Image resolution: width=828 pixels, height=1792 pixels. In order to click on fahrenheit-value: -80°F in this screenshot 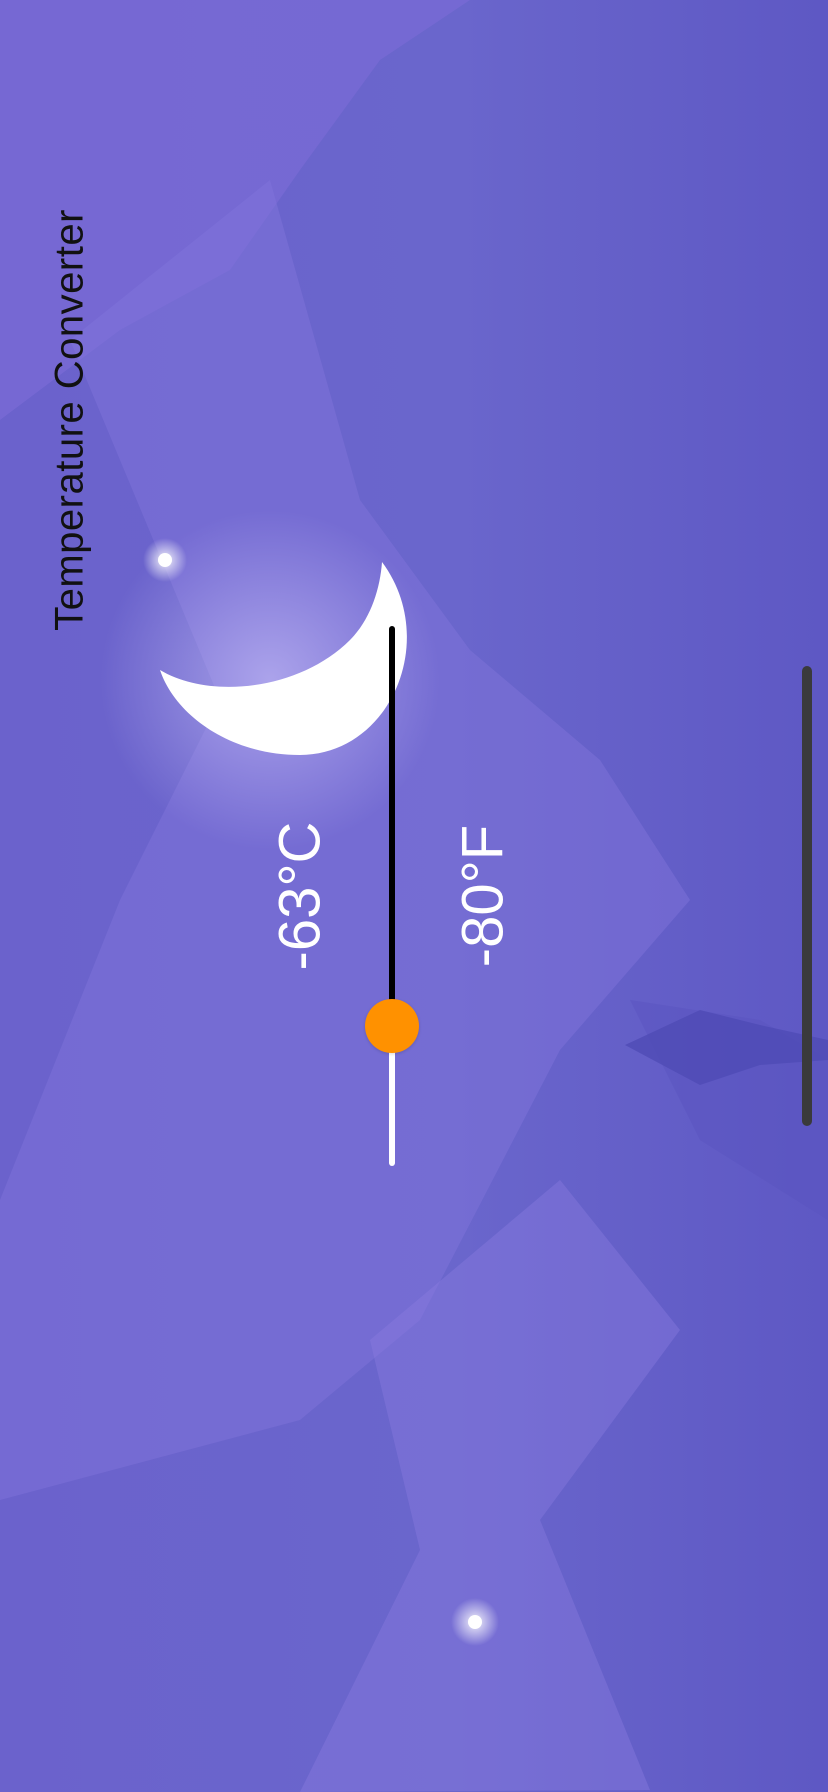, I will do `click(483, 896)`.